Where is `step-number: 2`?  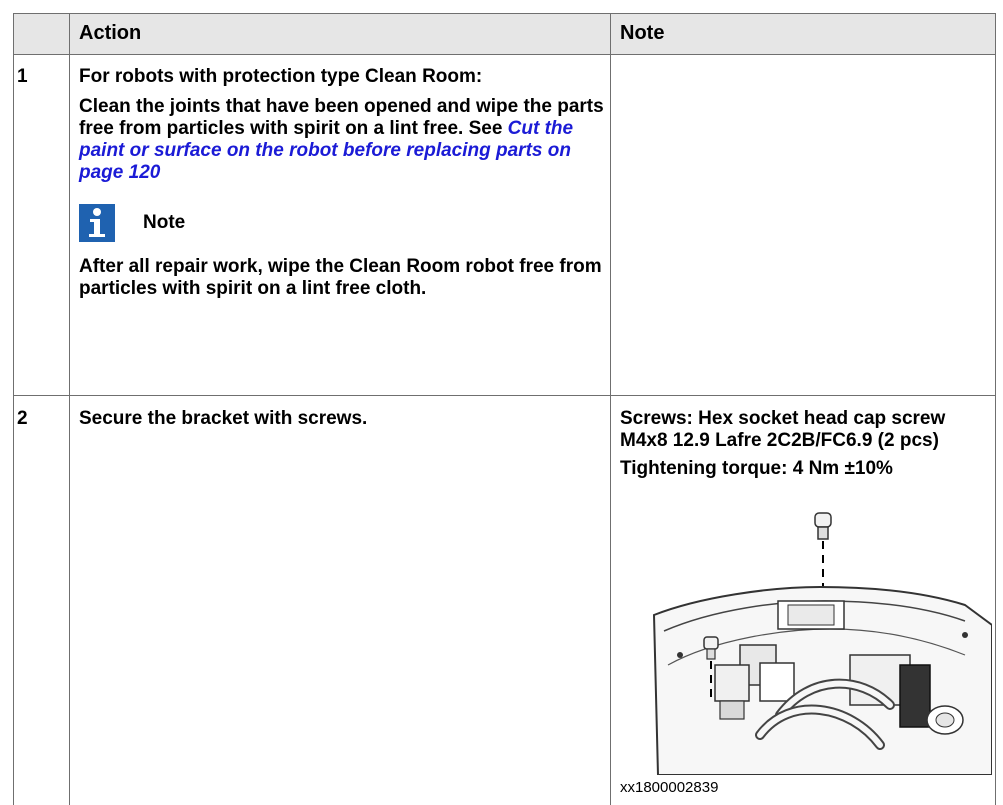
step-number: 2 is located at coordinates (22, 418).